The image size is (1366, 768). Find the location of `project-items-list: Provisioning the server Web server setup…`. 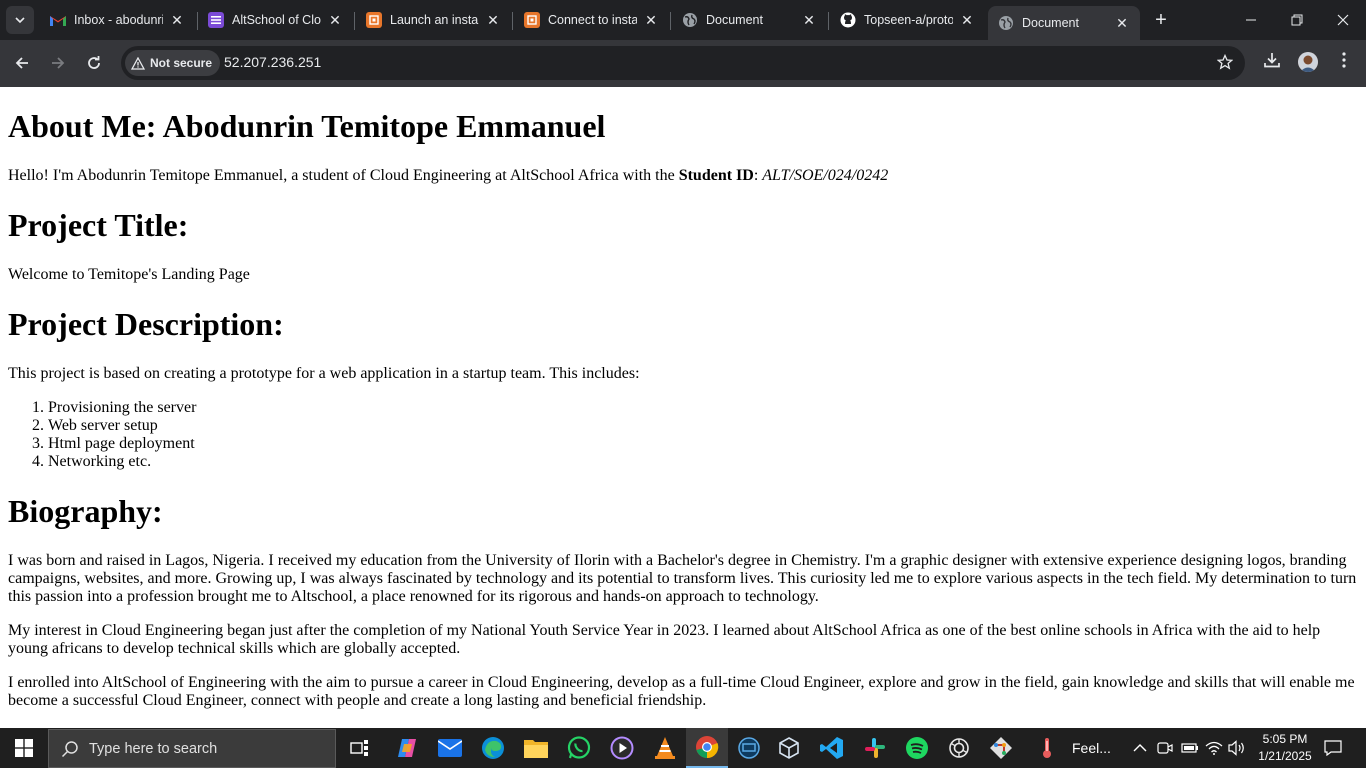

project-items-list: Provisioning the server Web server setup… is located at coordinates (683, 435).